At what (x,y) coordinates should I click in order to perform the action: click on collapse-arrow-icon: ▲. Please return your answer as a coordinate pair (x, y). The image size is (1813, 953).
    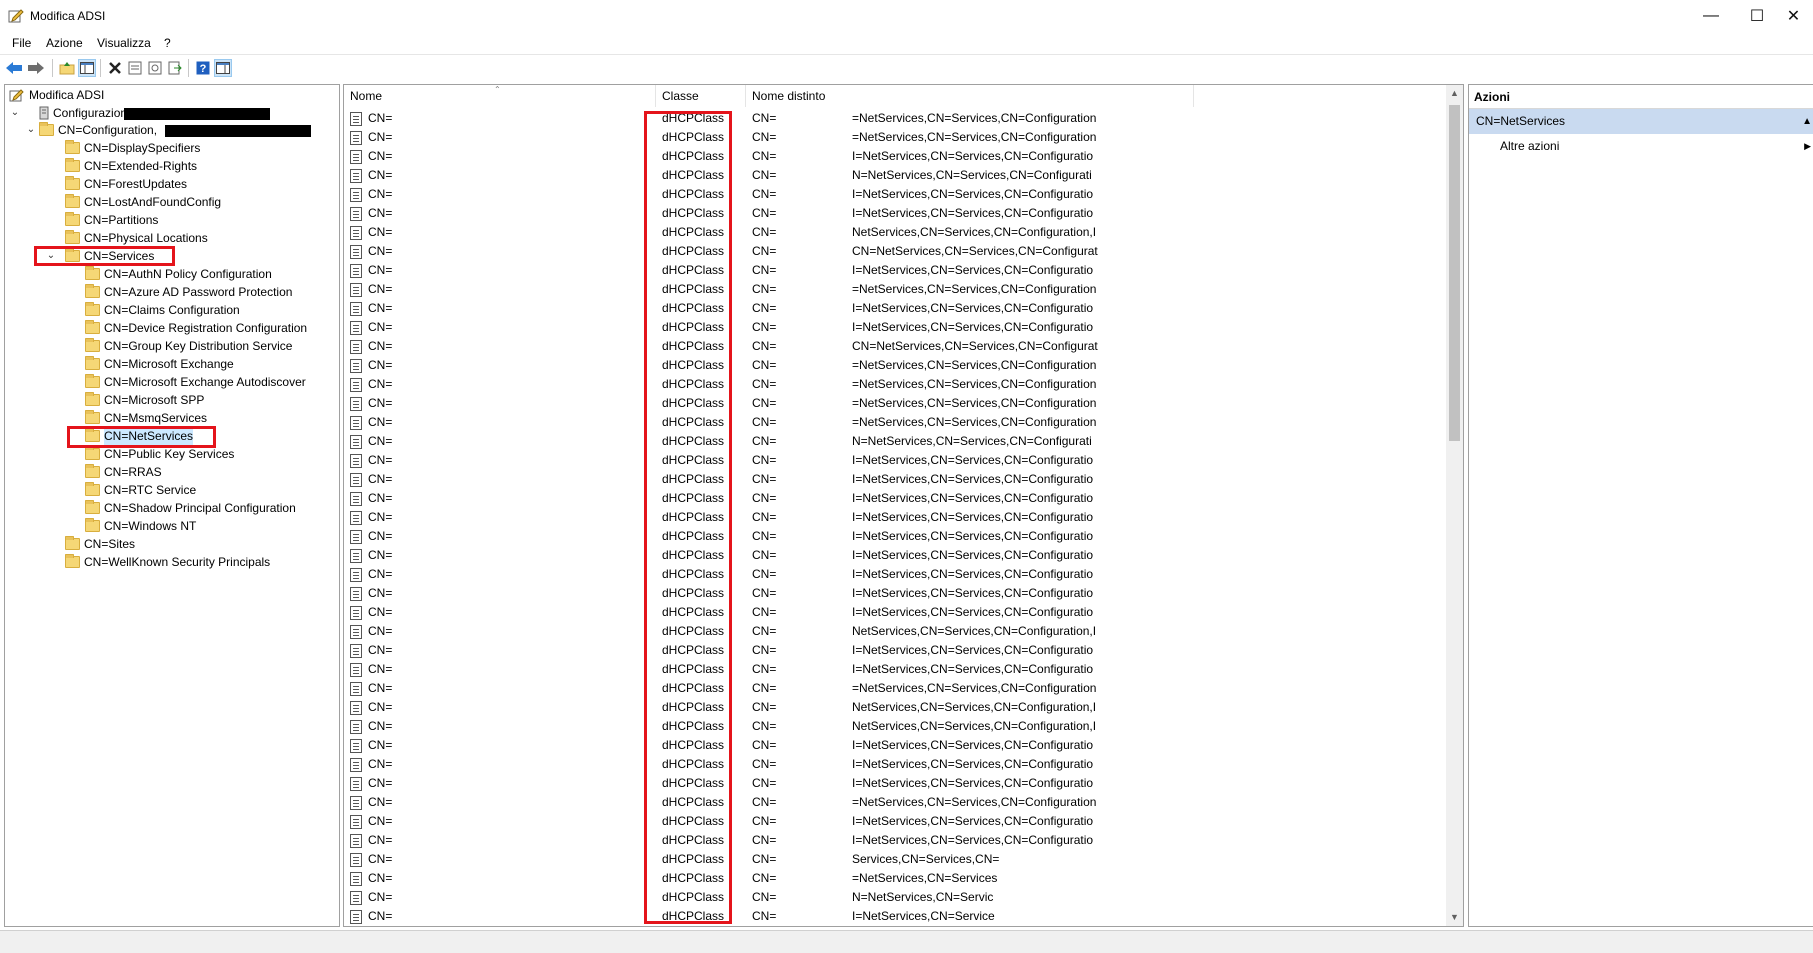
    Looking at the image, I should click on (1807, 121).